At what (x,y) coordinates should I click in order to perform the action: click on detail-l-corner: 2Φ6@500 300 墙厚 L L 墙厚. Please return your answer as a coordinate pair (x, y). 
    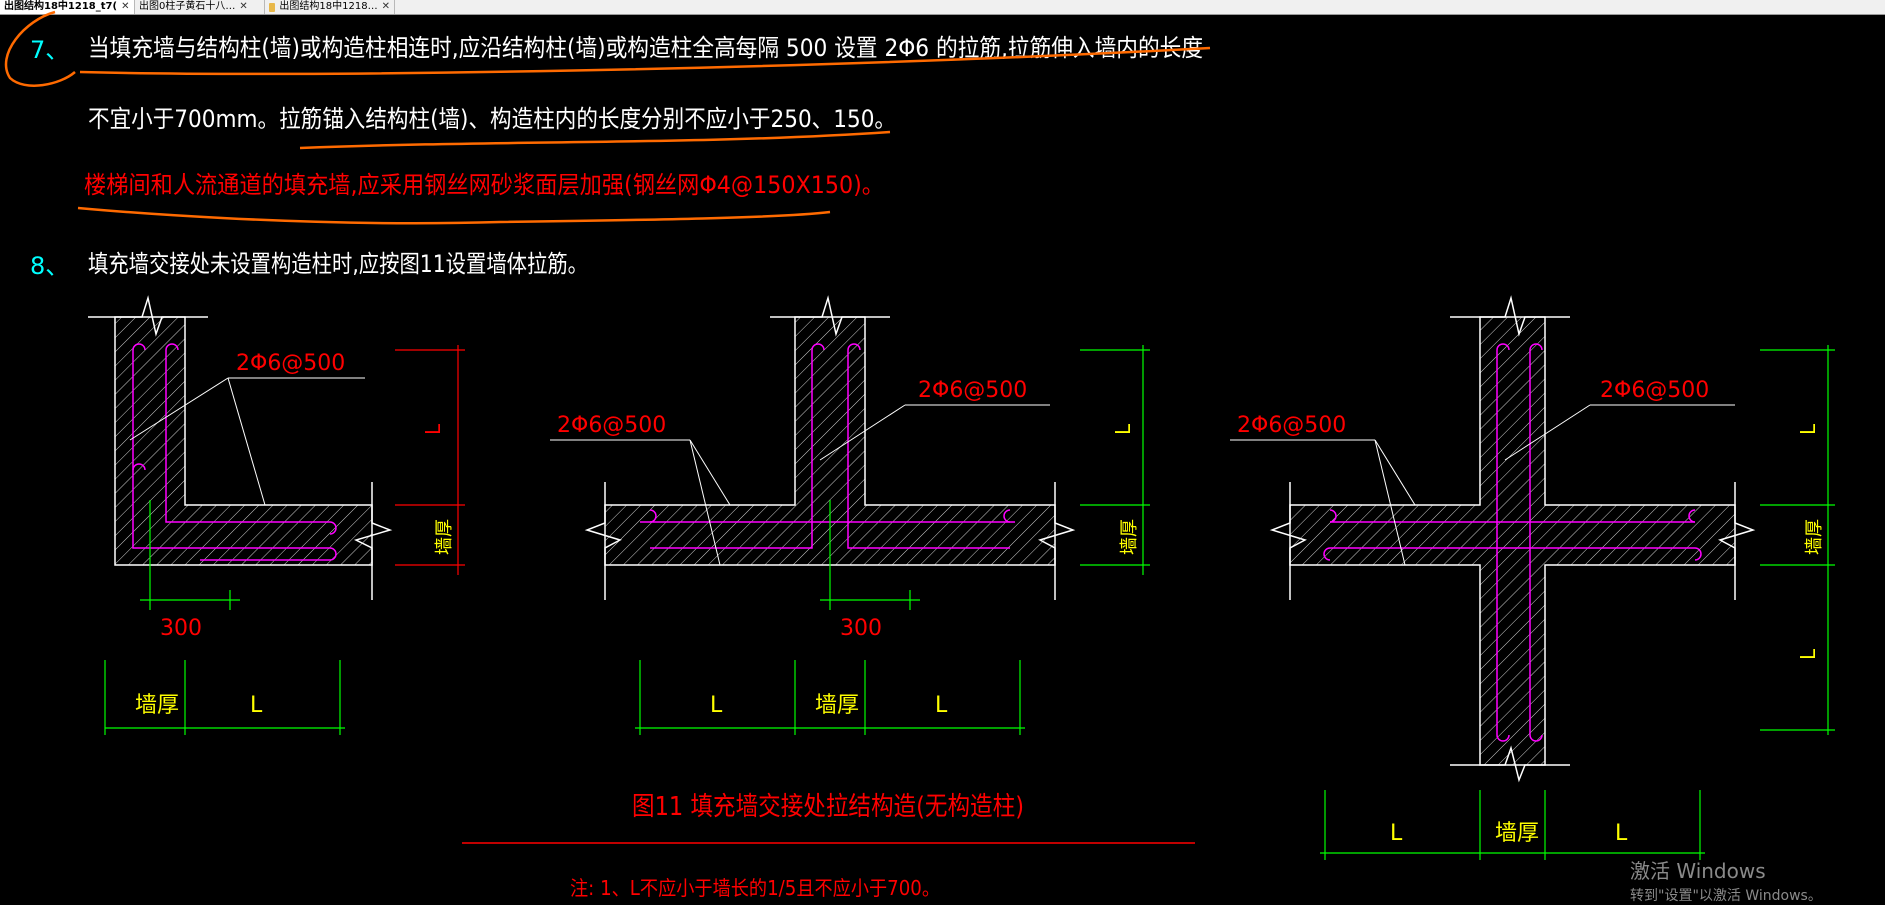
    Looking at the image, I should click on (276, 515).